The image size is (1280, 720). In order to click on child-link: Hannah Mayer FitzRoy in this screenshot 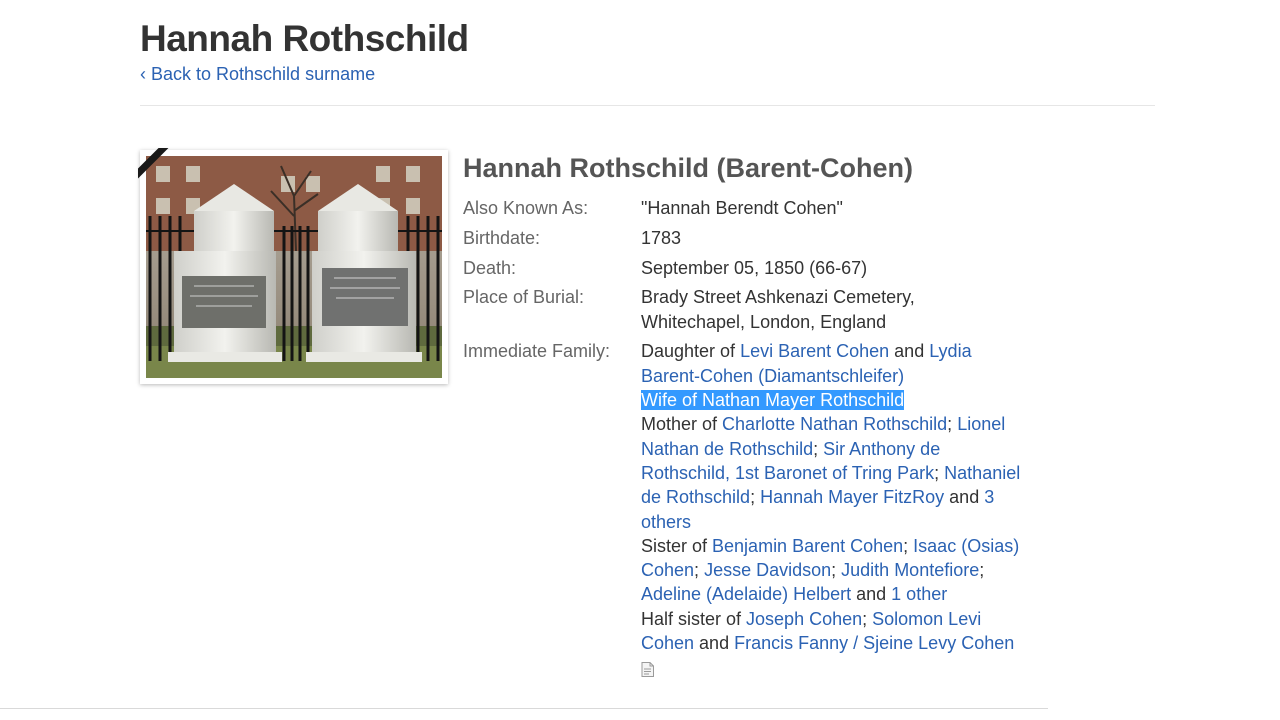, I will do `click(852, 497)`.